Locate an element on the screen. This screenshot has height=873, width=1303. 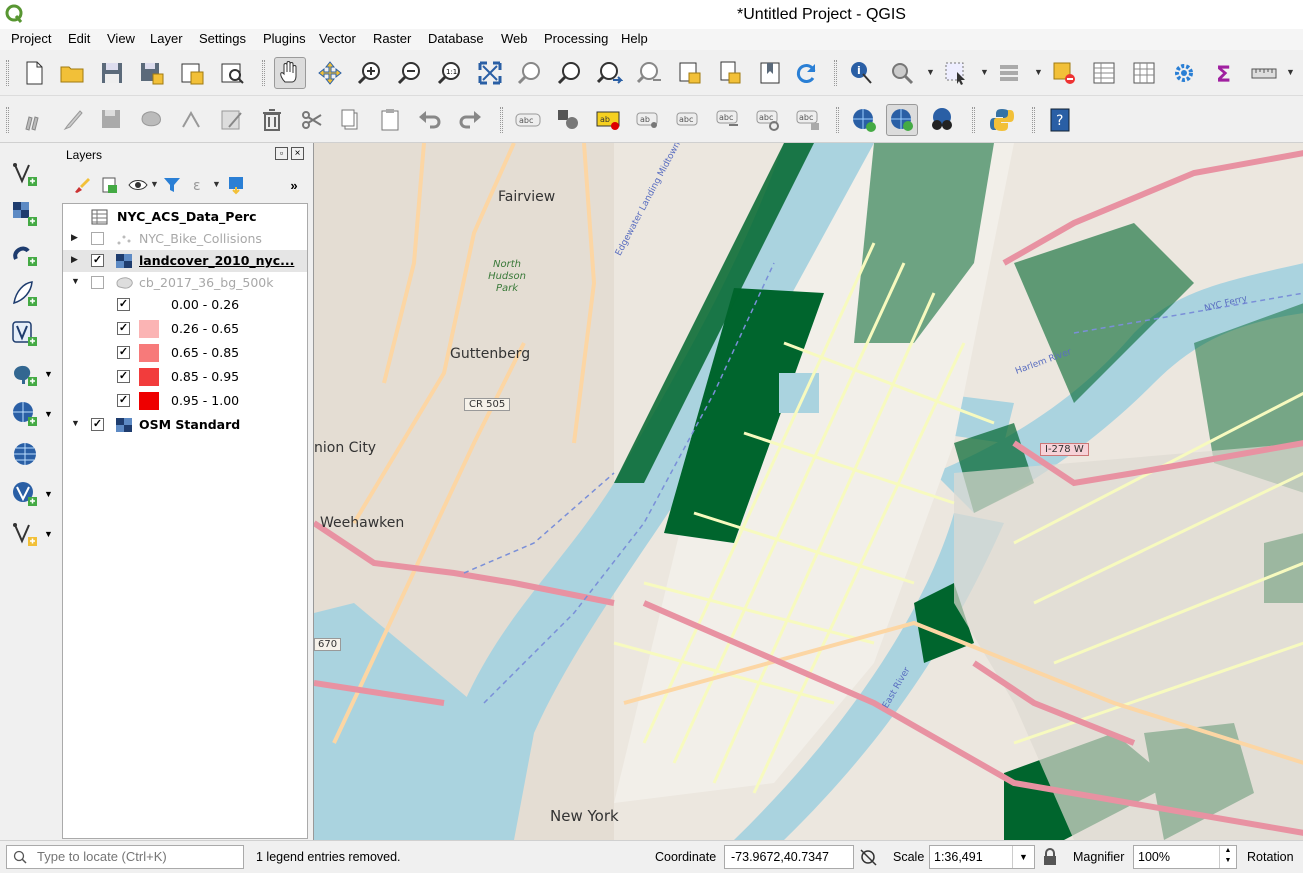
legend-item: ✓ 0.65 - 0.85 is located at coordinates (185, 353).